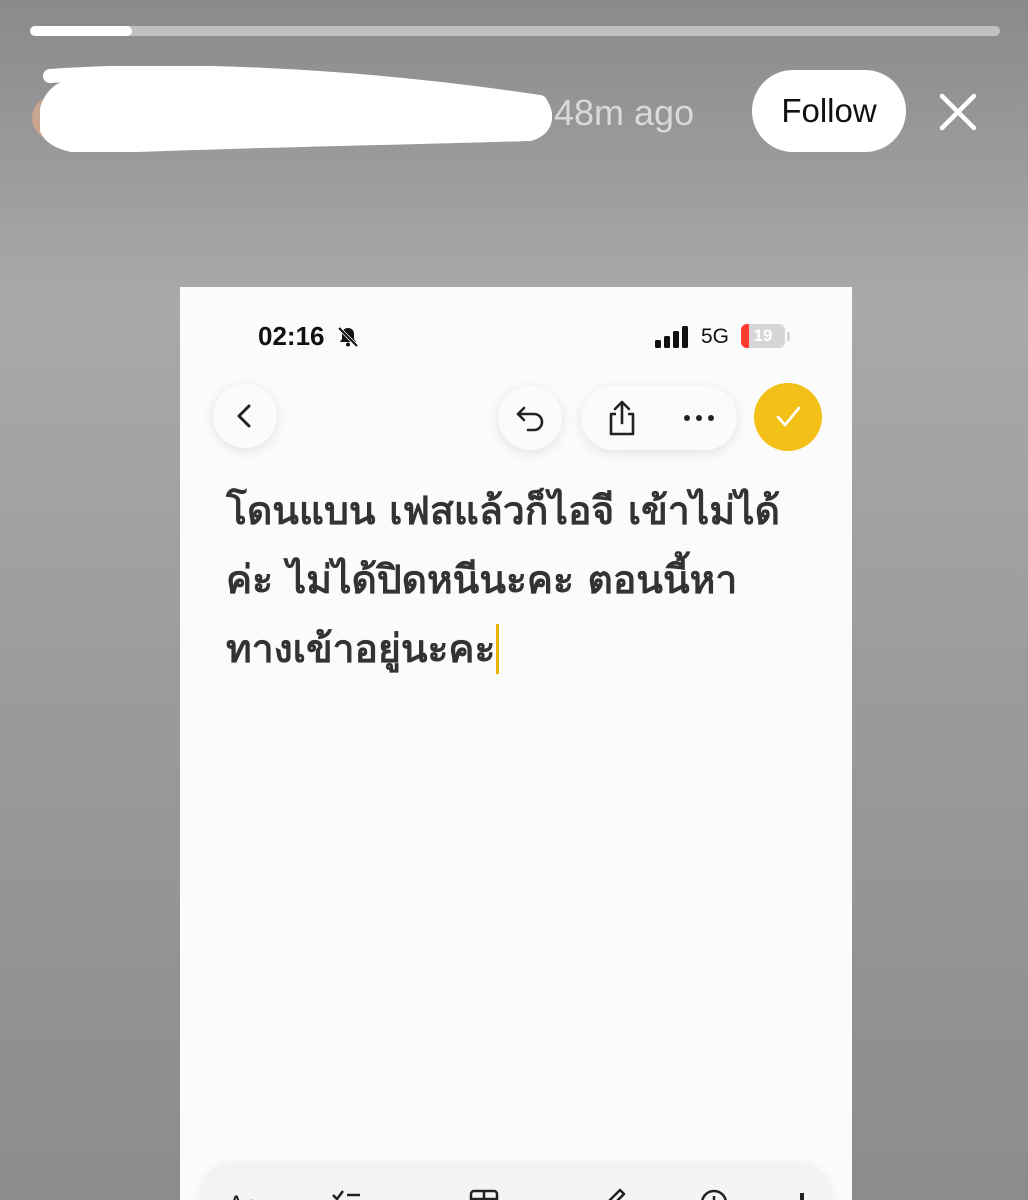 The height and width of the screenshot is (1200, 1028). I want to click on battery-icon: 19, so click(763, 336).